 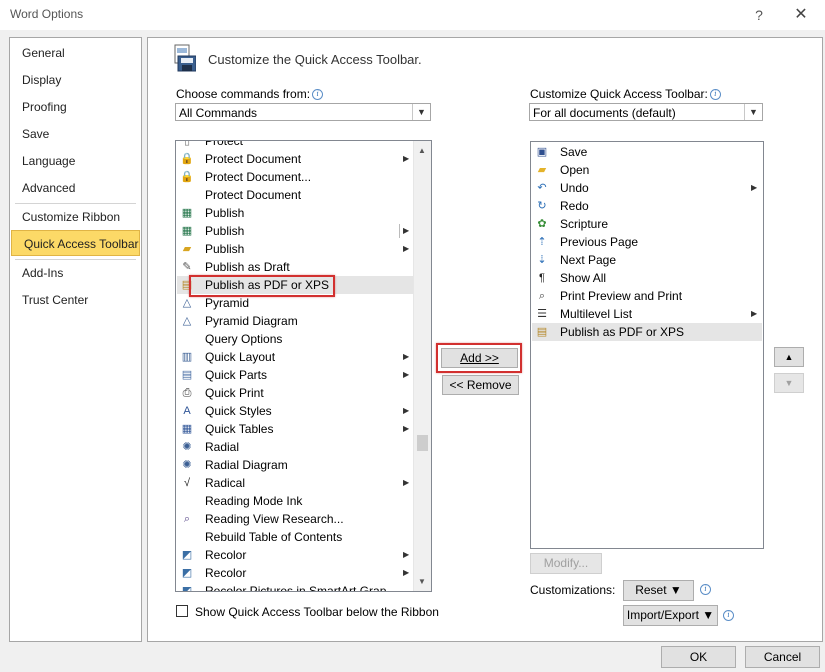 I want to click on customize-toolbar-combo: For all documents (default) ▼, so click(x=646, y=112).